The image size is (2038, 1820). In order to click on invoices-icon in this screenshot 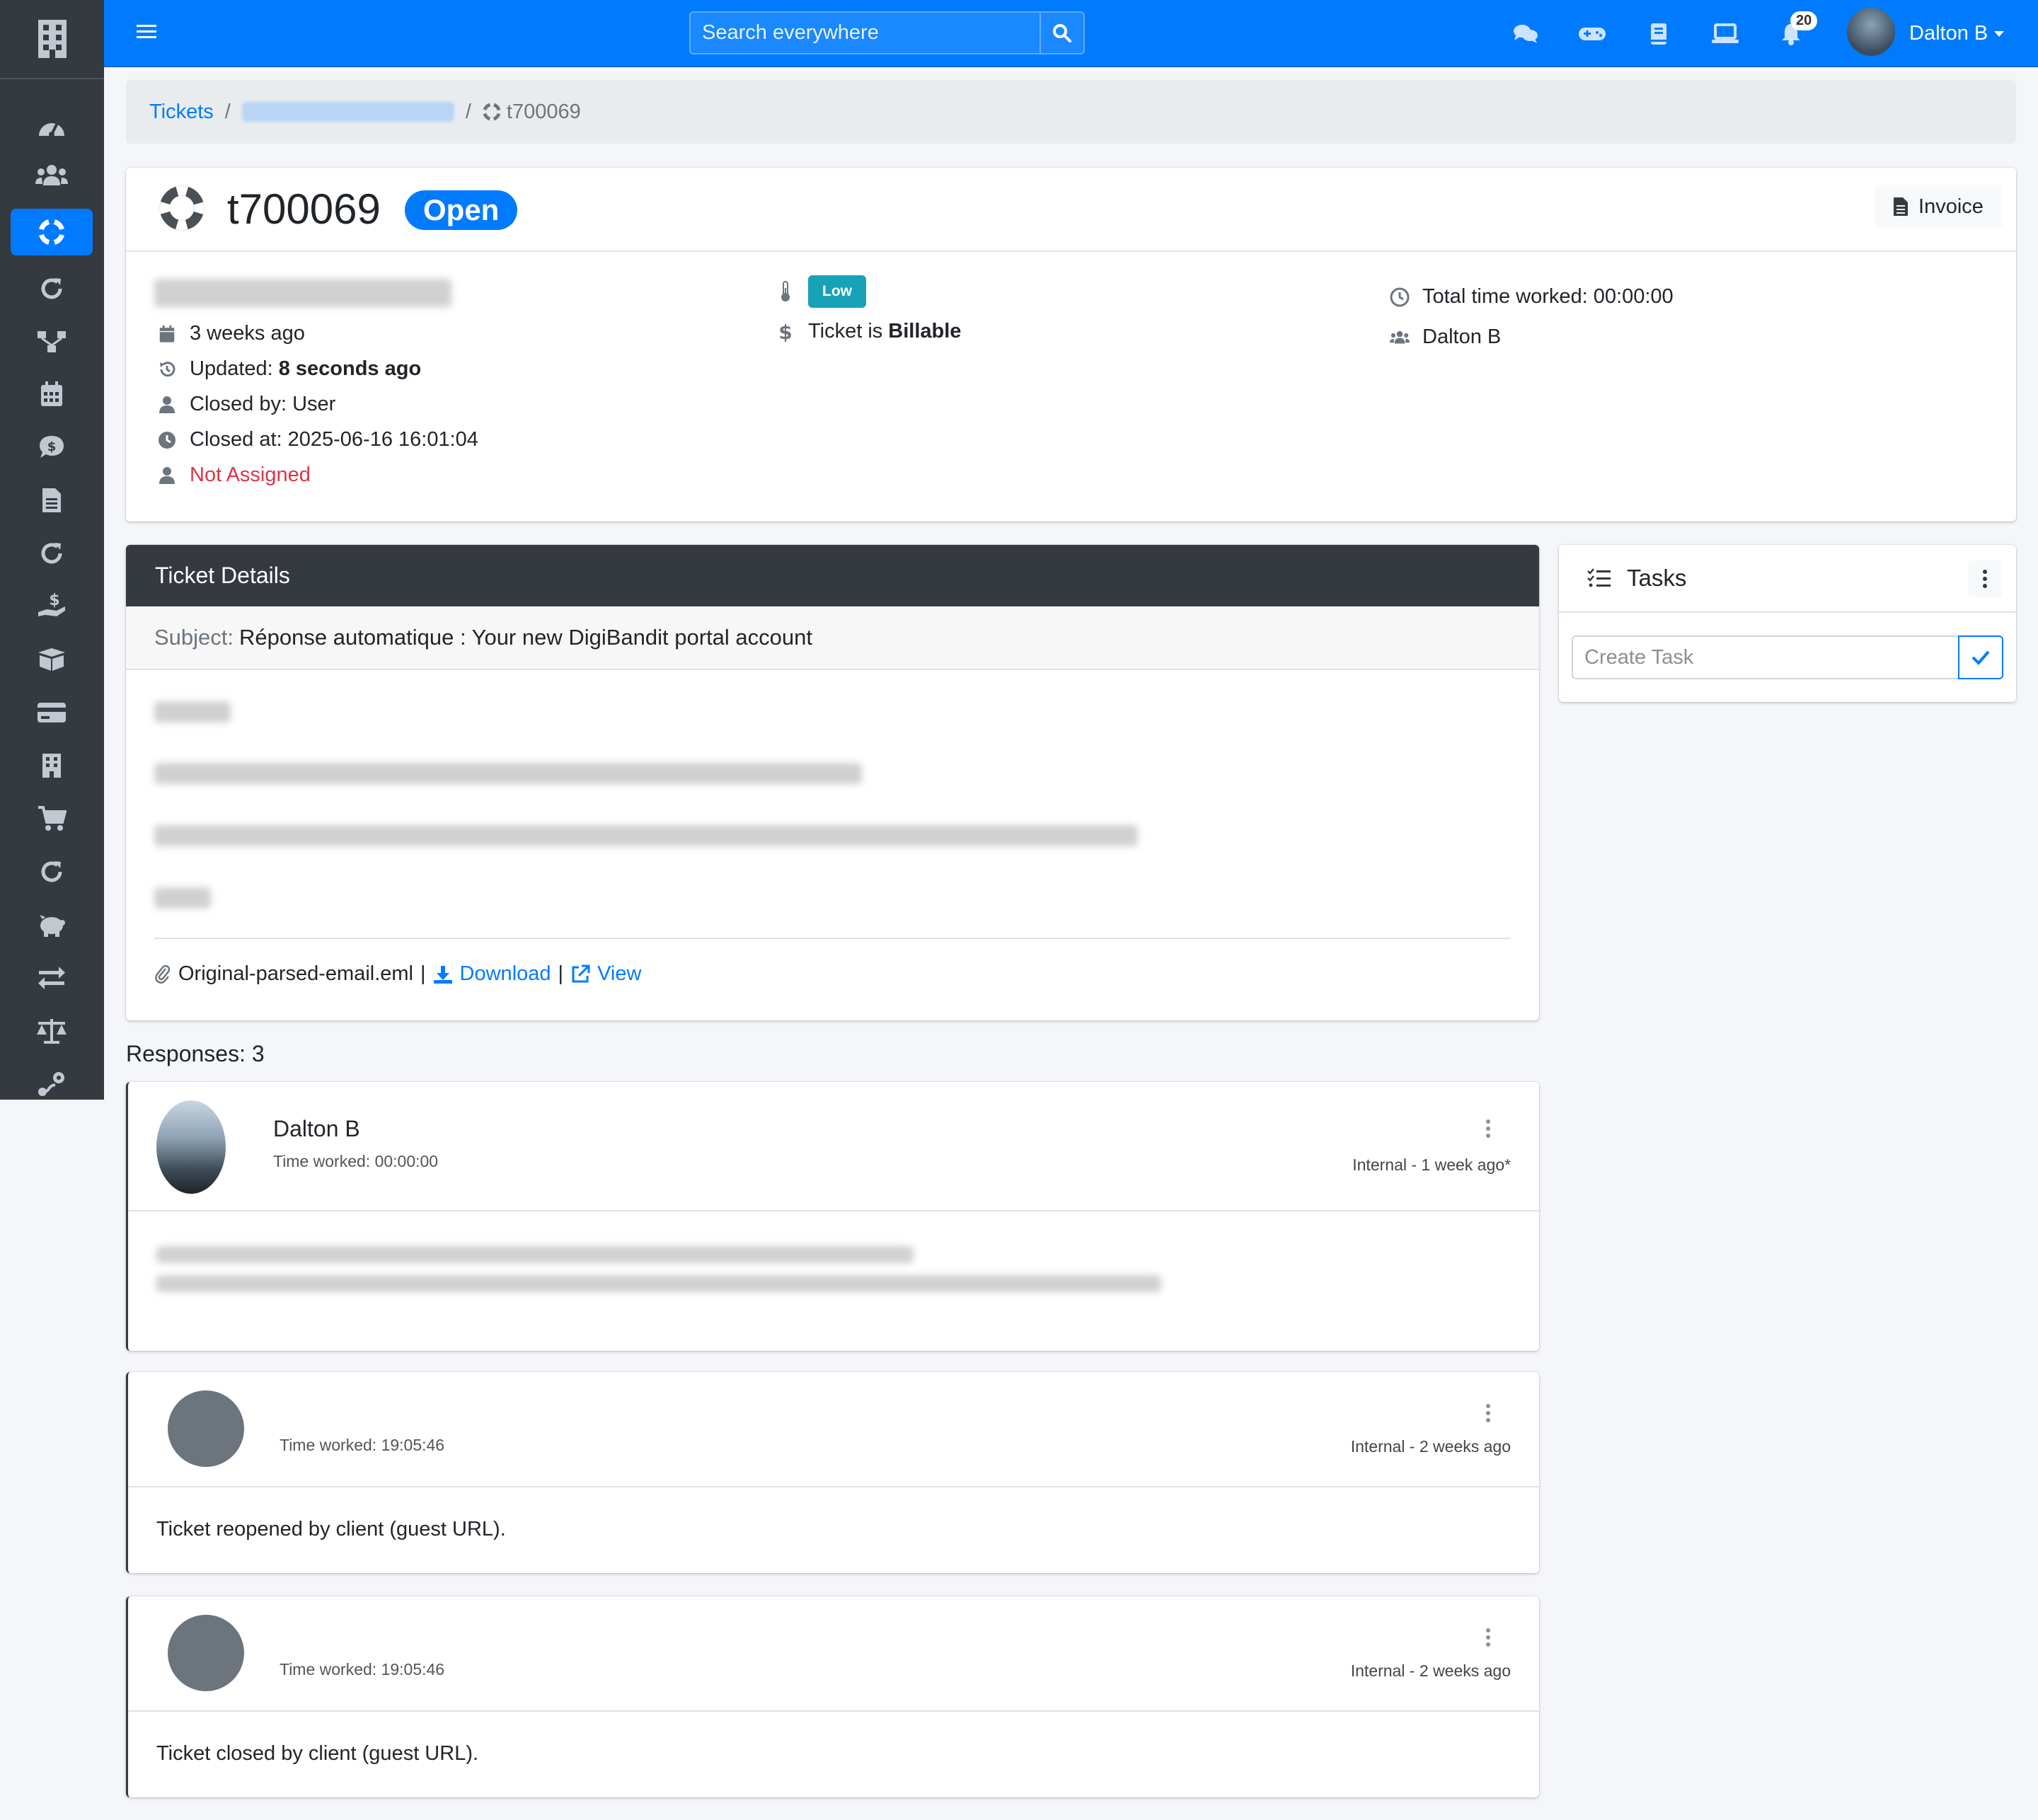, I will do `click(51, 500)`.